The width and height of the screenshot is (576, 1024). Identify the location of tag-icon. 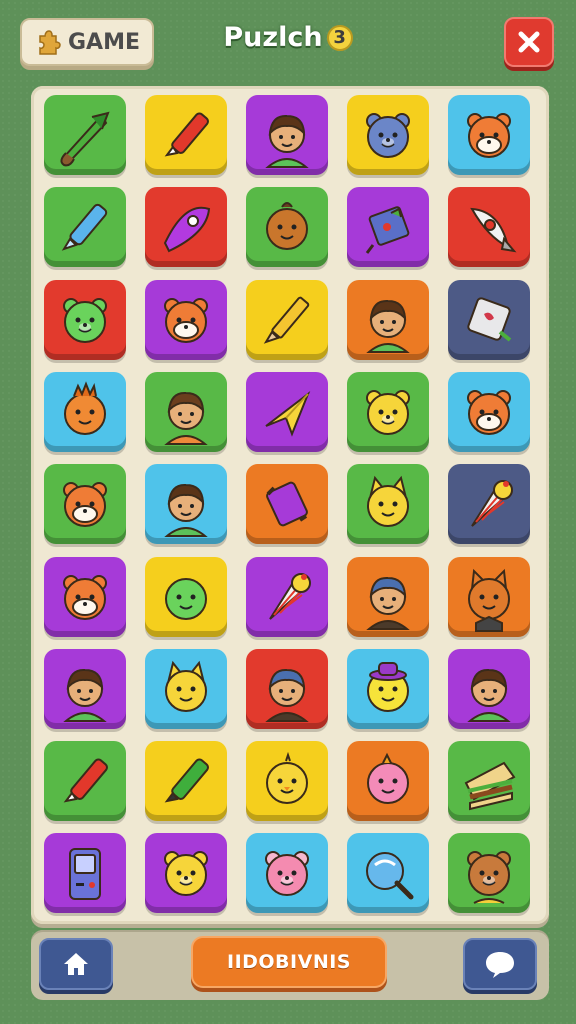
(489, 319).